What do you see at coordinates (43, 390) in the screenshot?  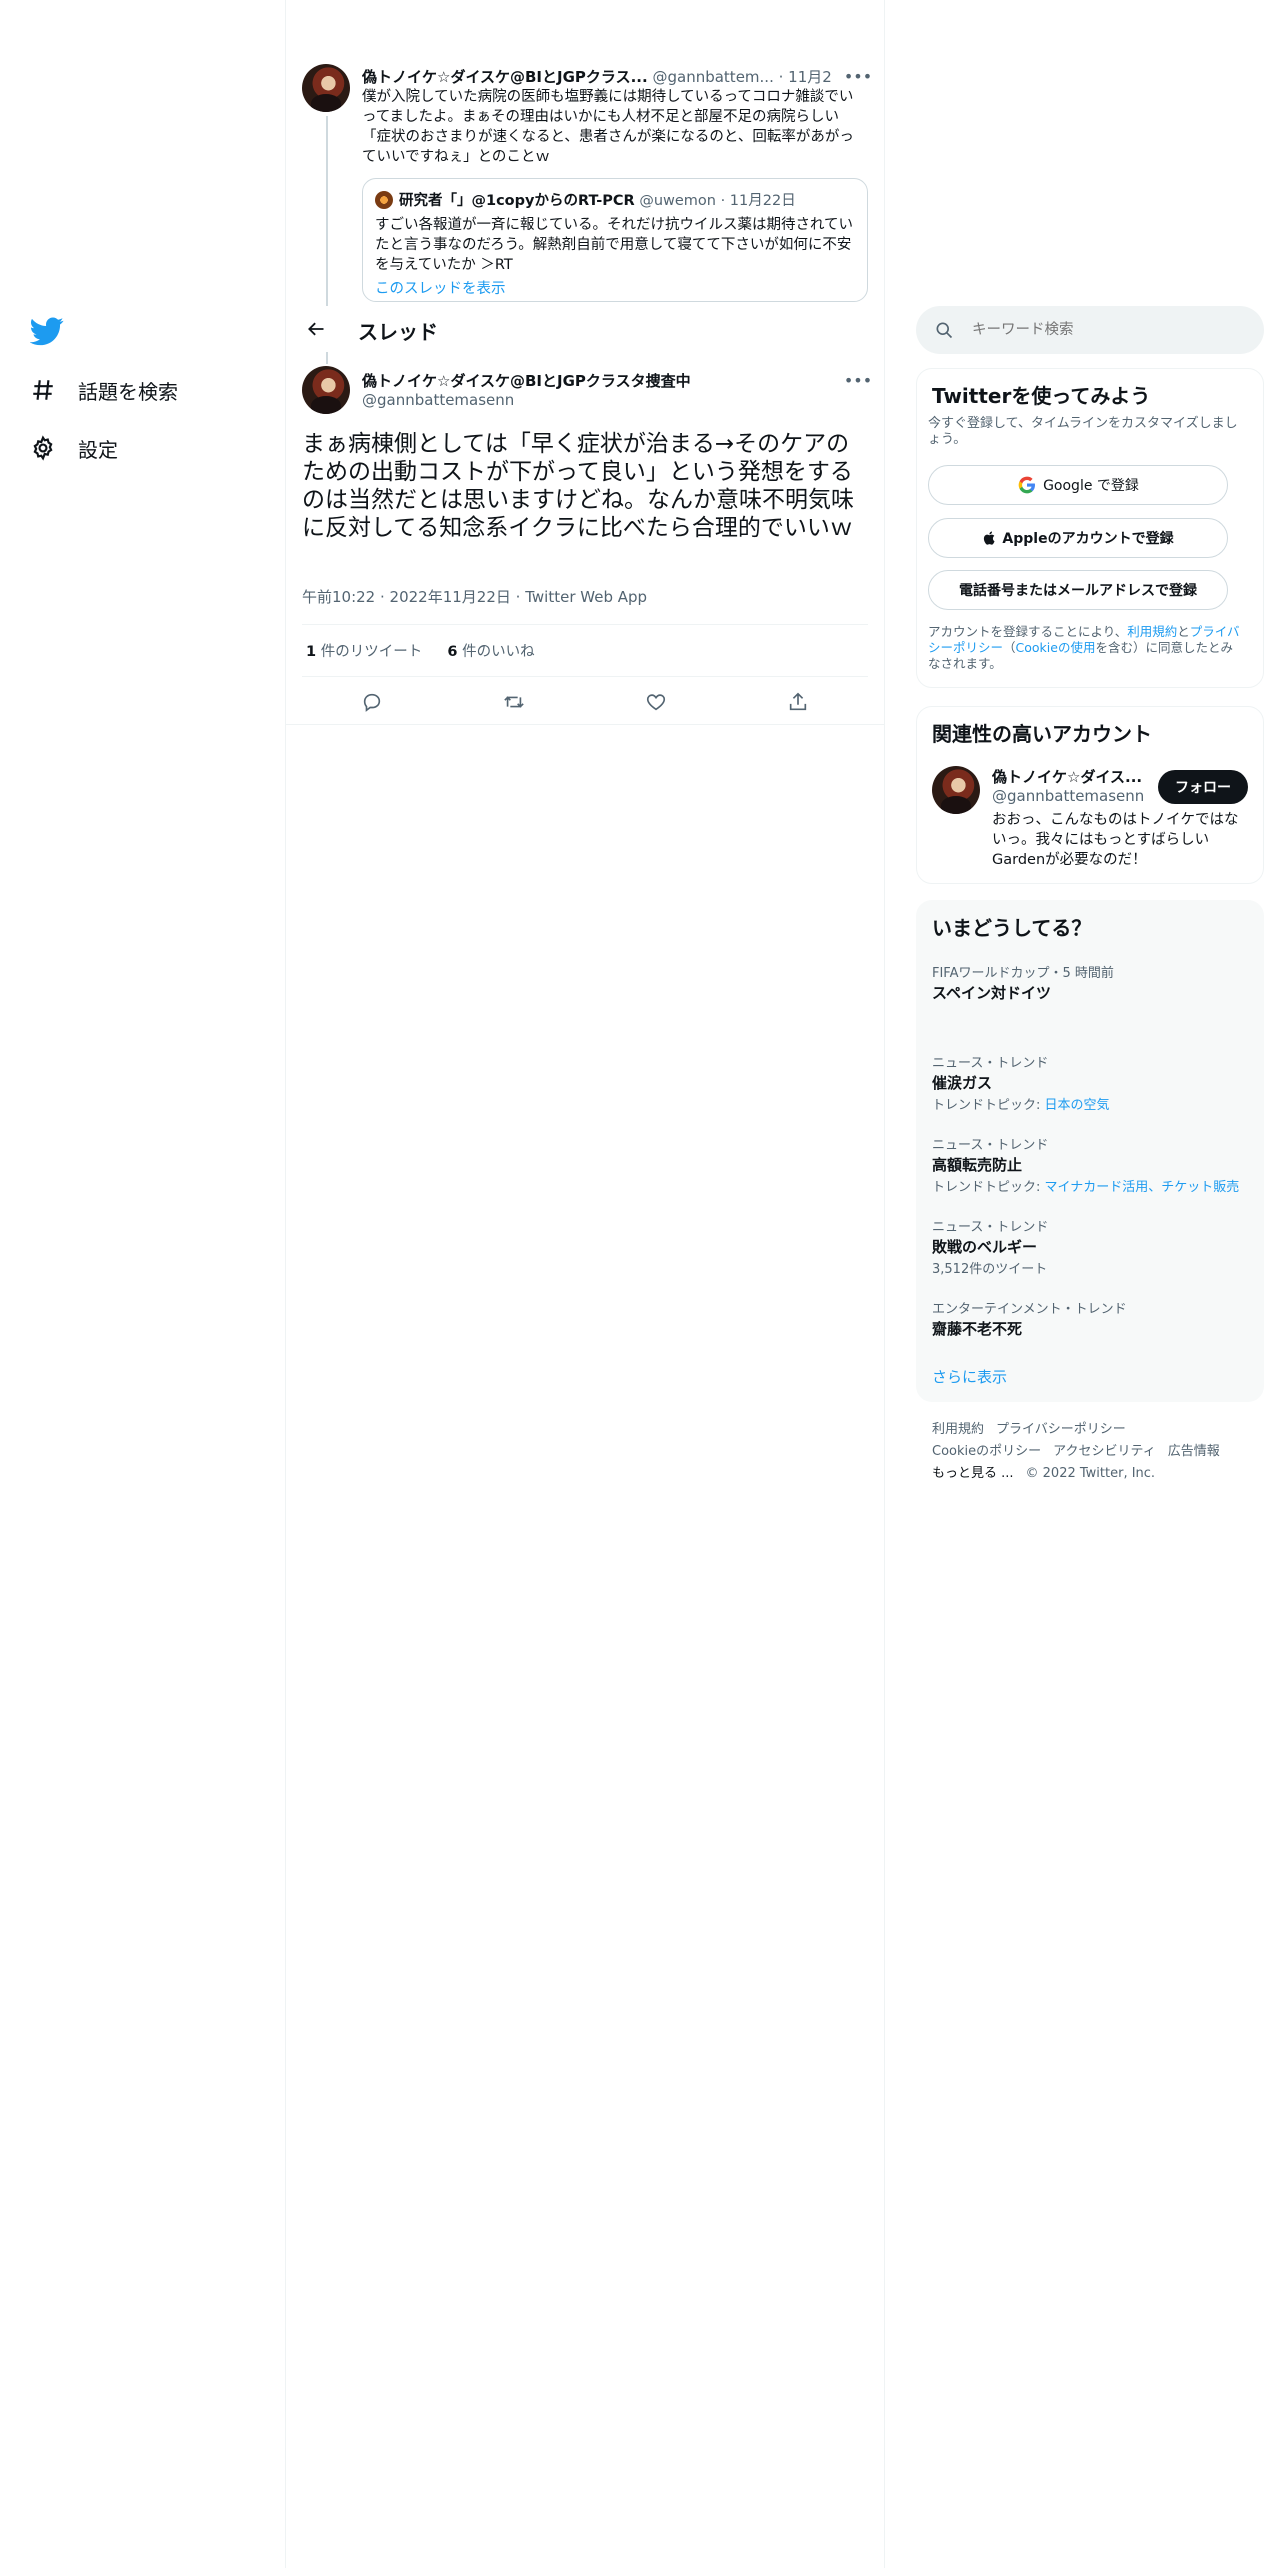 I see `hashtag-icon` at bounding box center [43, 390].